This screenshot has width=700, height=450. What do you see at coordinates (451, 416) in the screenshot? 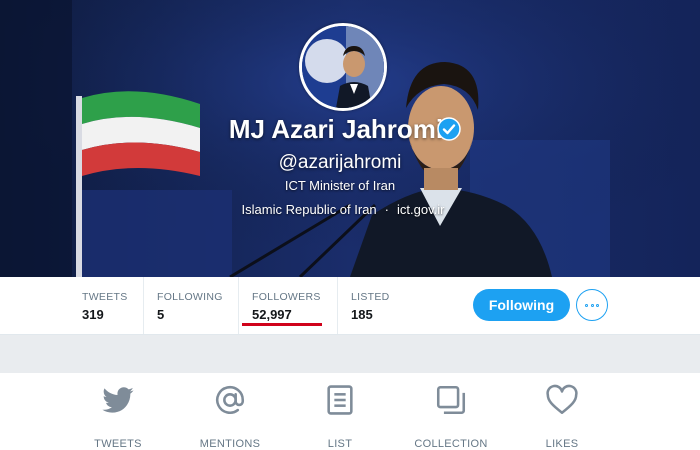
I see `tab-collection: COLLECTION` at bounding box center [451, 416].